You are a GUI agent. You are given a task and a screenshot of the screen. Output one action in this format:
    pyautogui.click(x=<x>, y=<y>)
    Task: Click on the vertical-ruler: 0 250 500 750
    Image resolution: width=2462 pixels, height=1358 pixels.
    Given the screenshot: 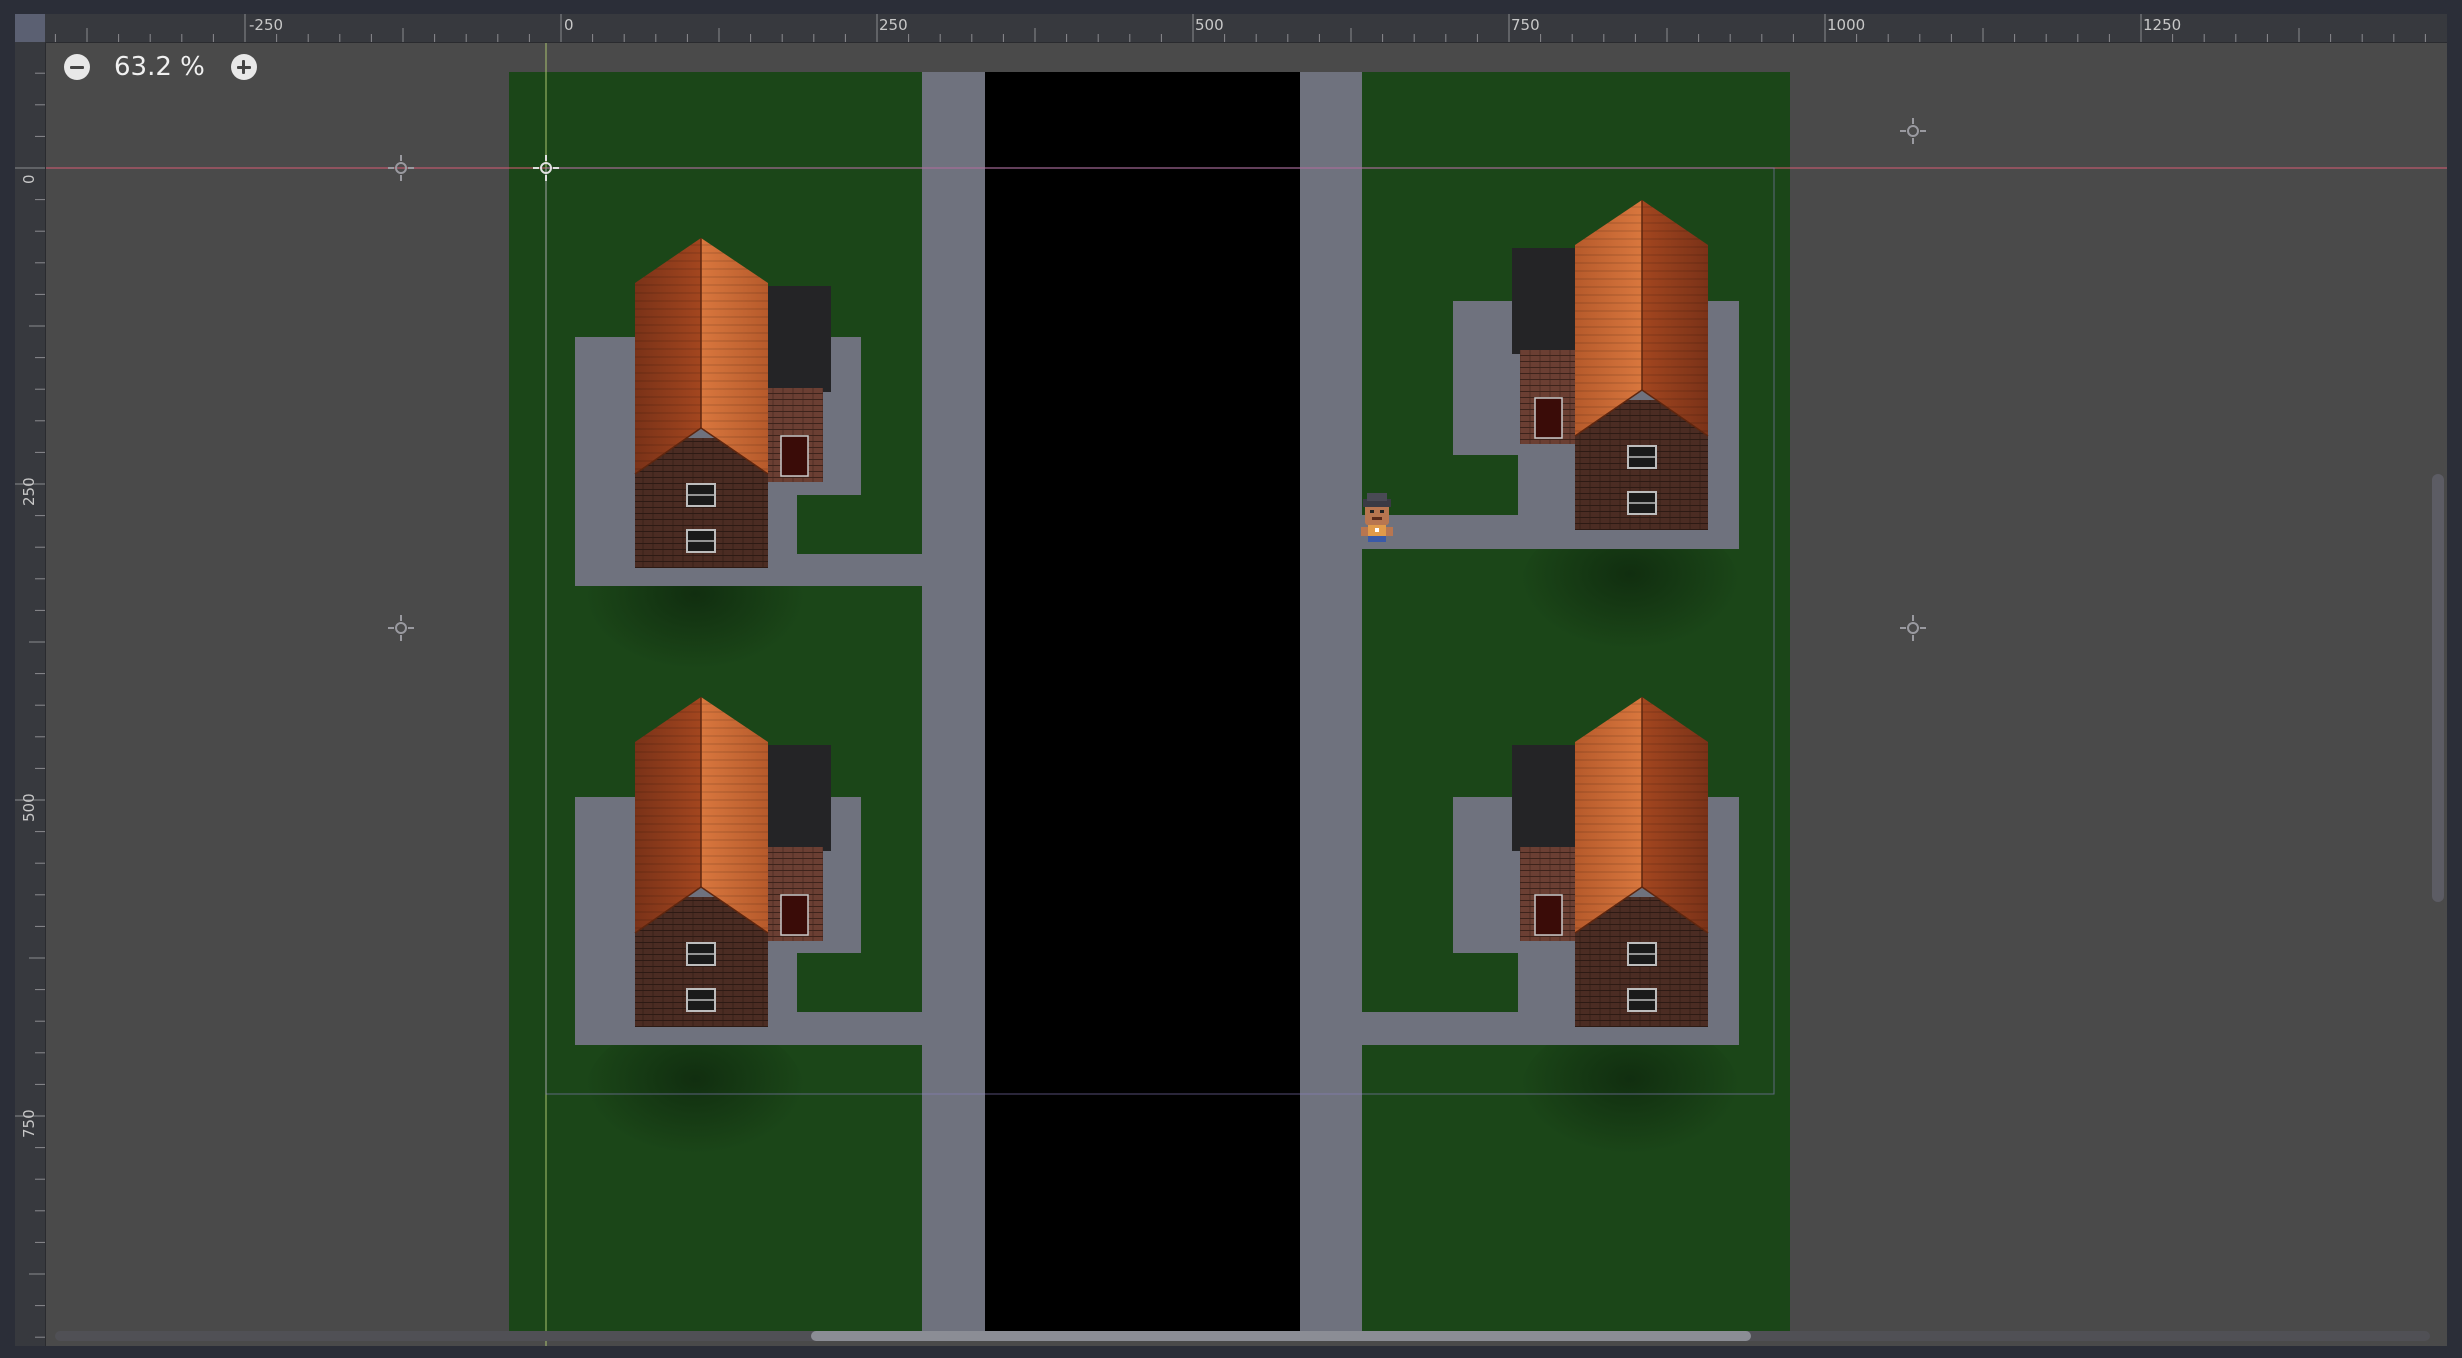 What is the action you would take?
    pyautogui.click(x=30, y=694)
    